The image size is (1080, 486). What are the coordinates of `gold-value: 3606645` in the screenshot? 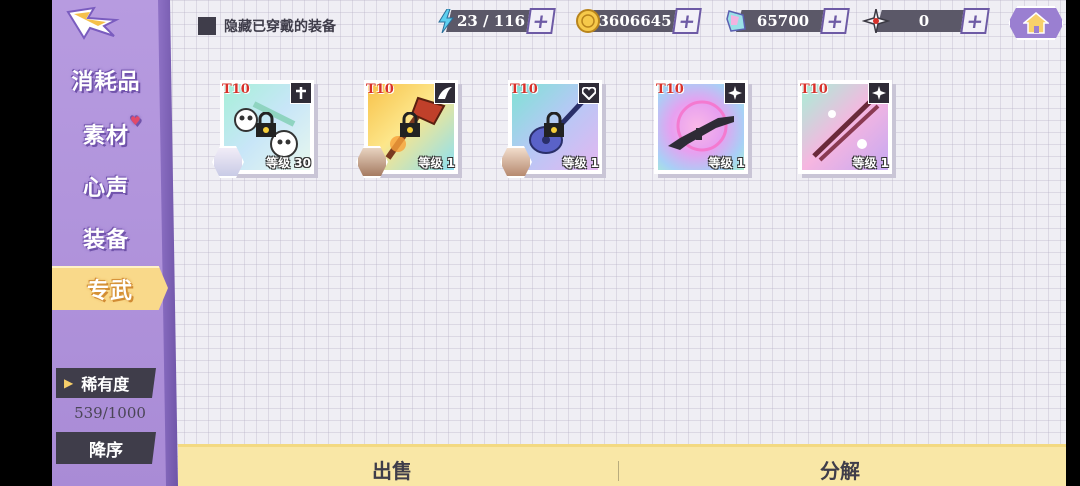 It's located at (635, 21).